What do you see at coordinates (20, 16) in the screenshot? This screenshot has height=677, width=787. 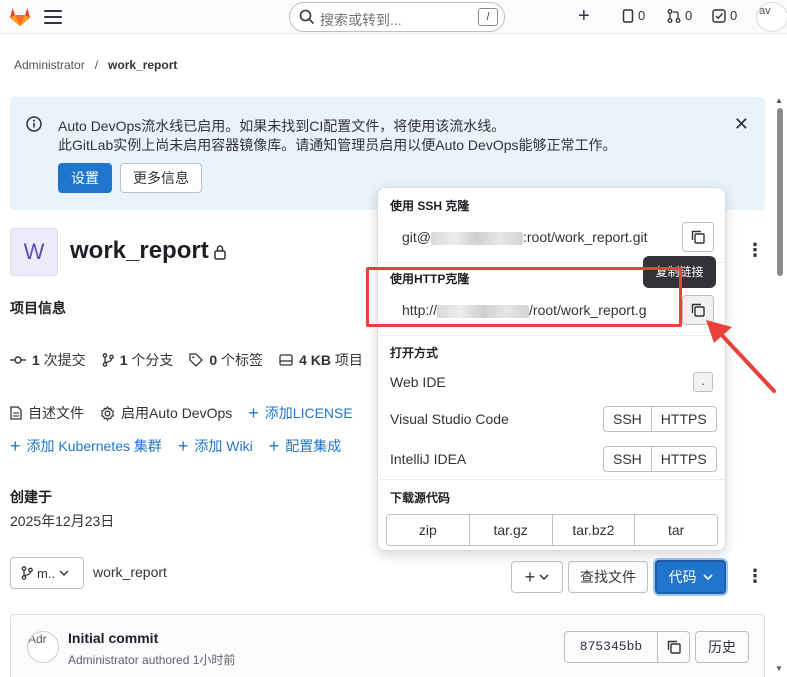 I see `gitlab-logo-icon` at bounding box center [20, 16].